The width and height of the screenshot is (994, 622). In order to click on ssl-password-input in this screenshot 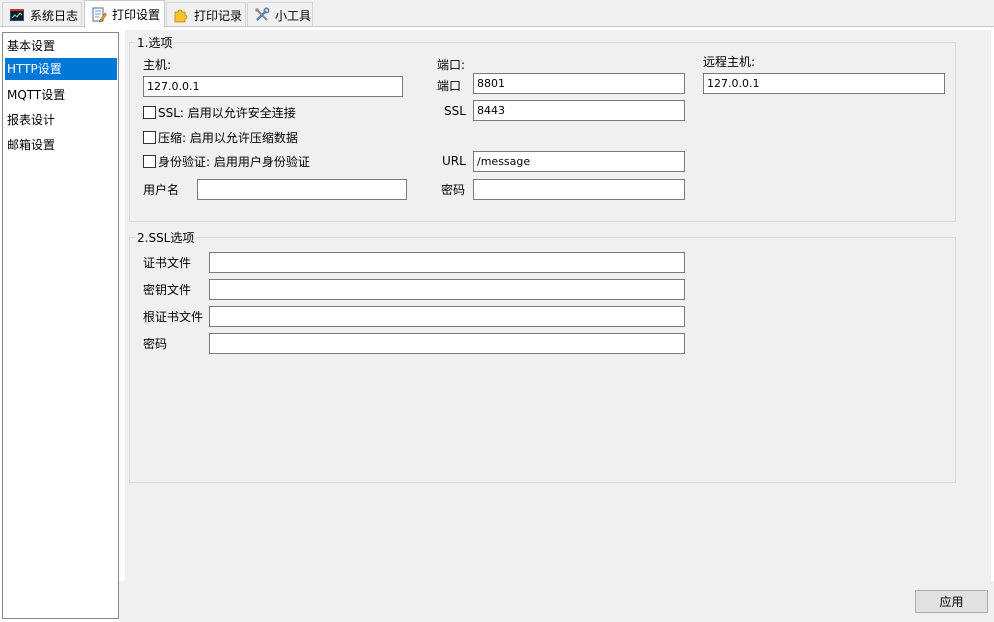, I will do `click(447, 343)`.